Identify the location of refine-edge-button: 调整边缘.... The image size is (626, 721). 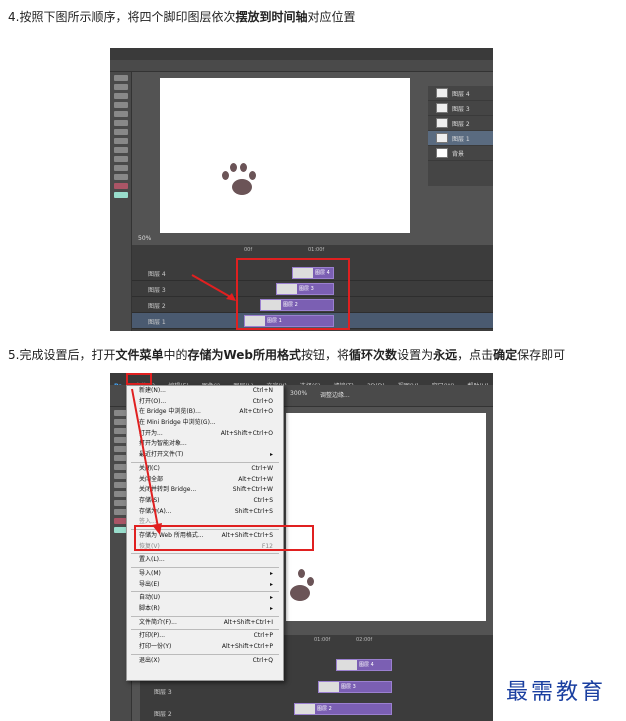
(335, 394).